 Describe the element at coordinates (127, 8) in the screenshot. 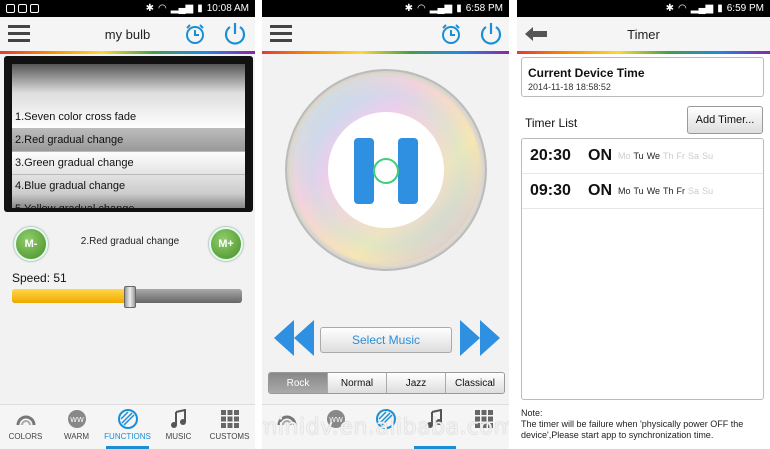

I see `status-bar: ✱ ◠ ▂▄▆ ▮ 10:08 AM` at that location.